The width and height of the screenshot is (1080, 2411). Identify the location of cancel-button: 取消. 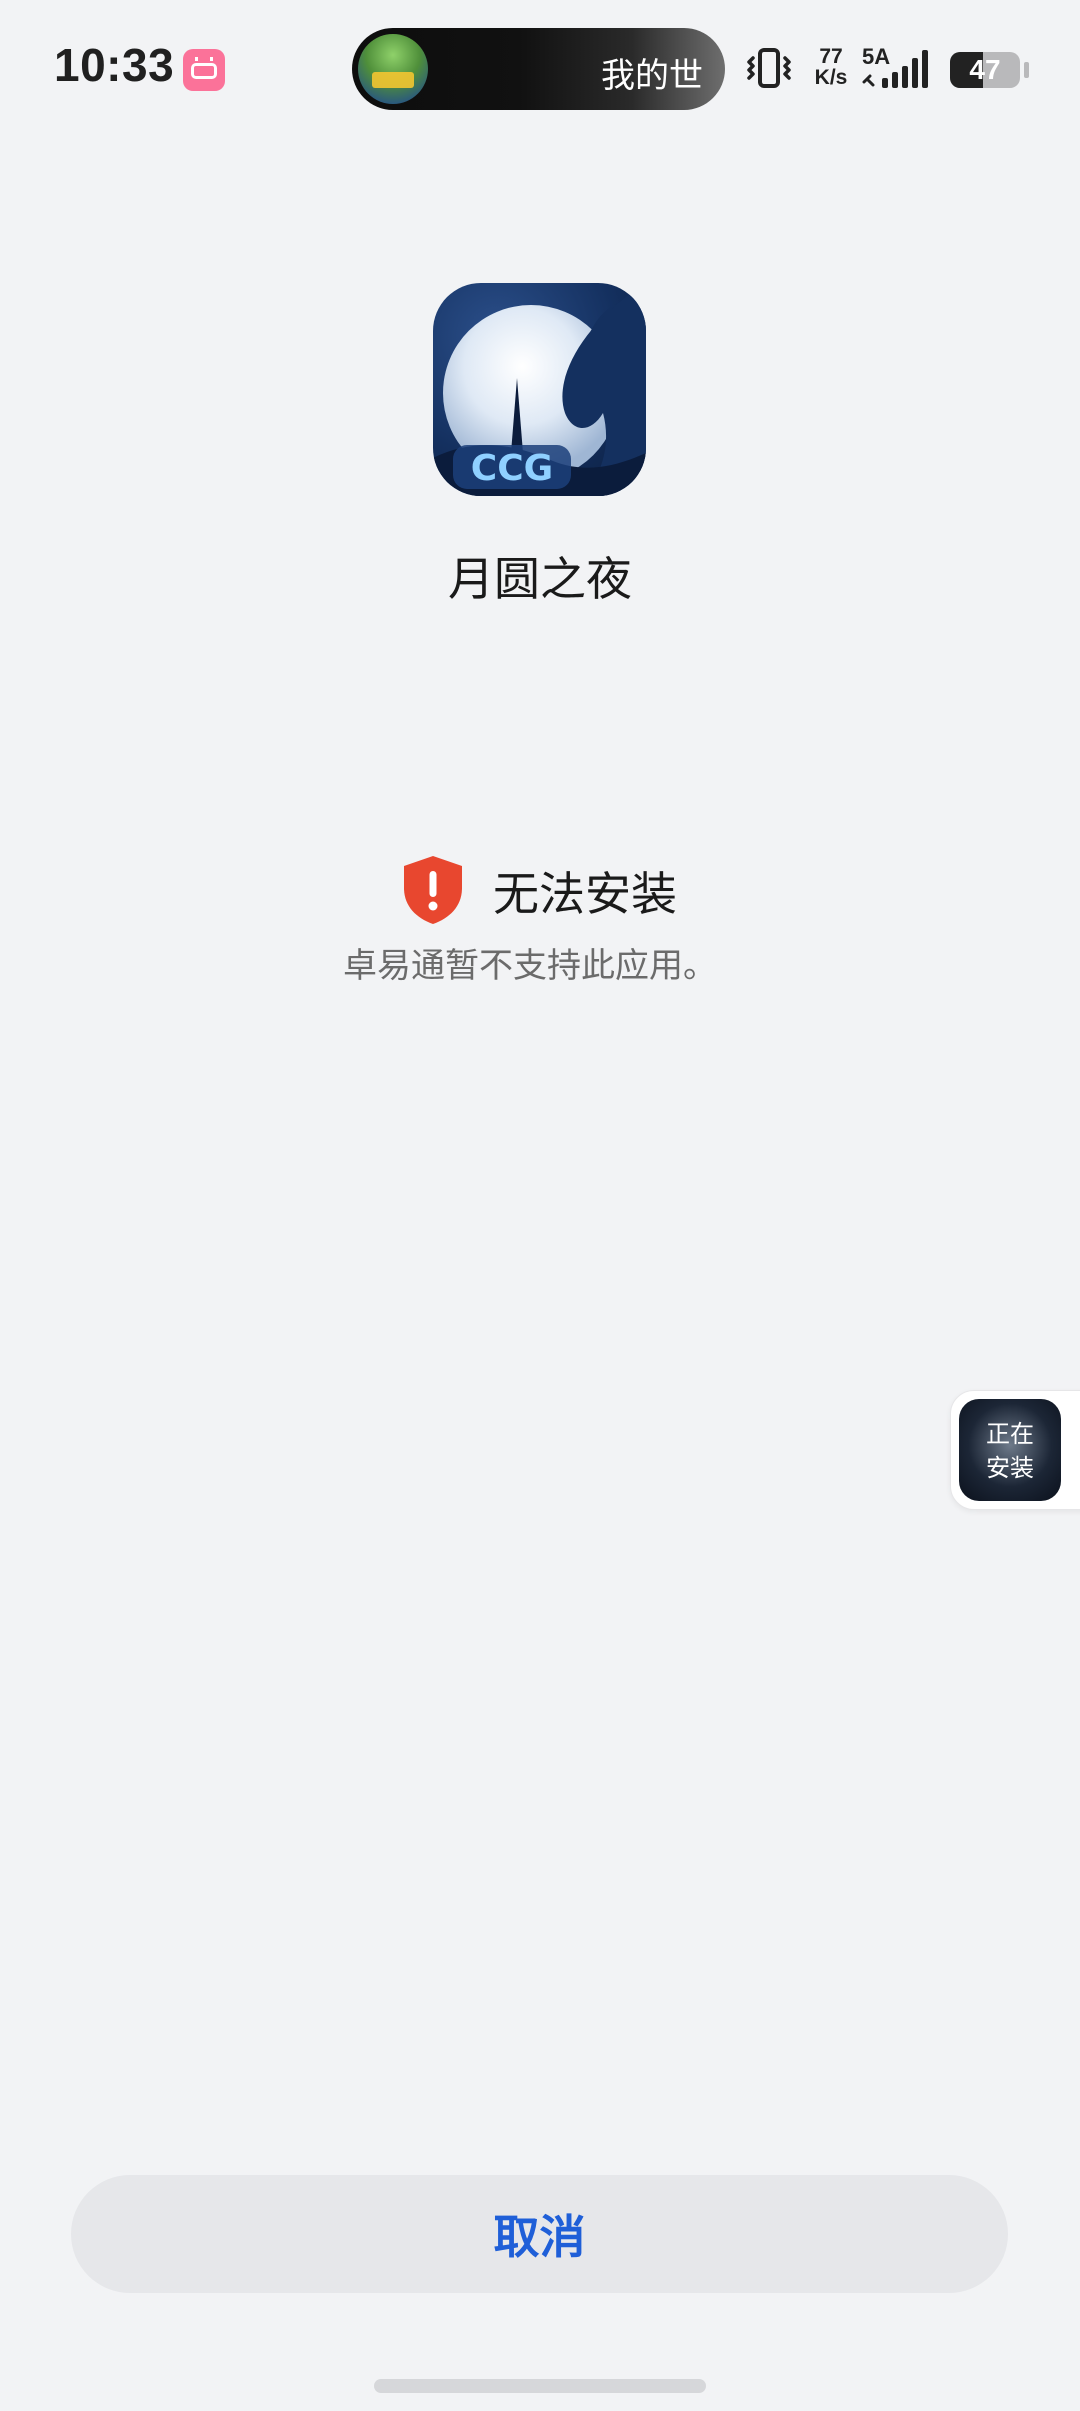
(539, 2234).